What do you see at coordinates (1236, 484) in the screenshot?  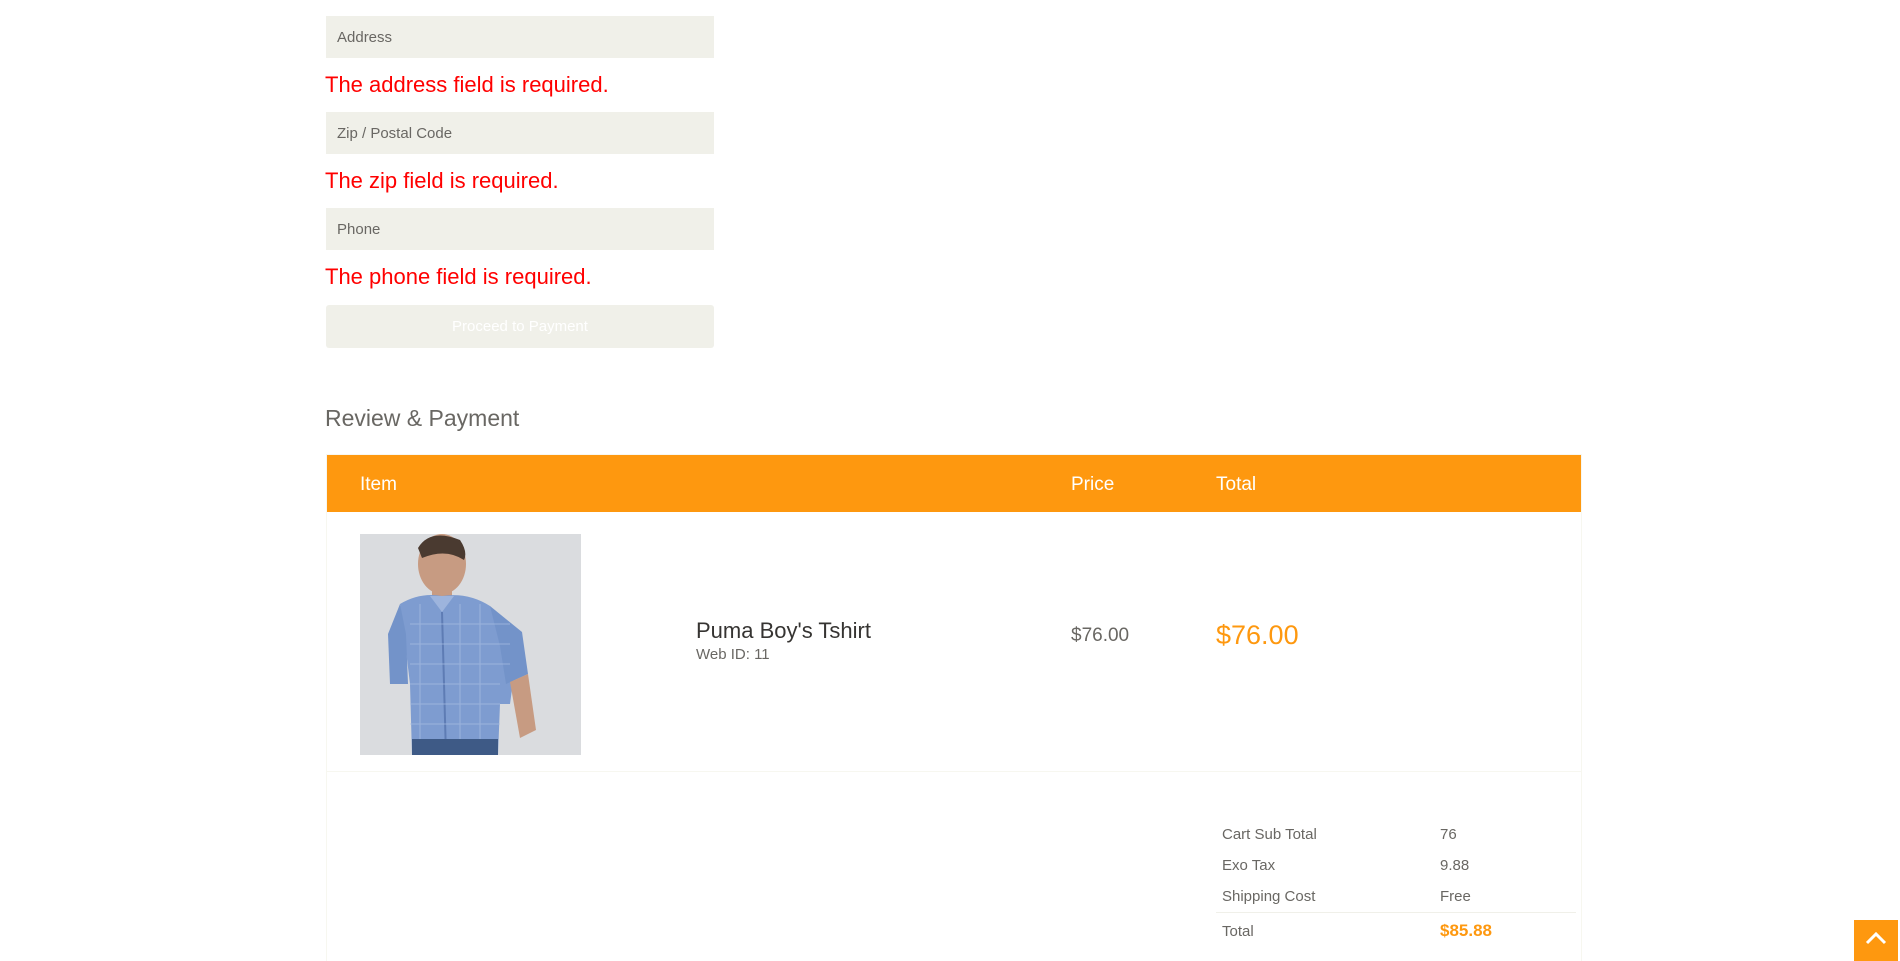 I see `column-header-total: Total` at bounding box center [1236, 484].